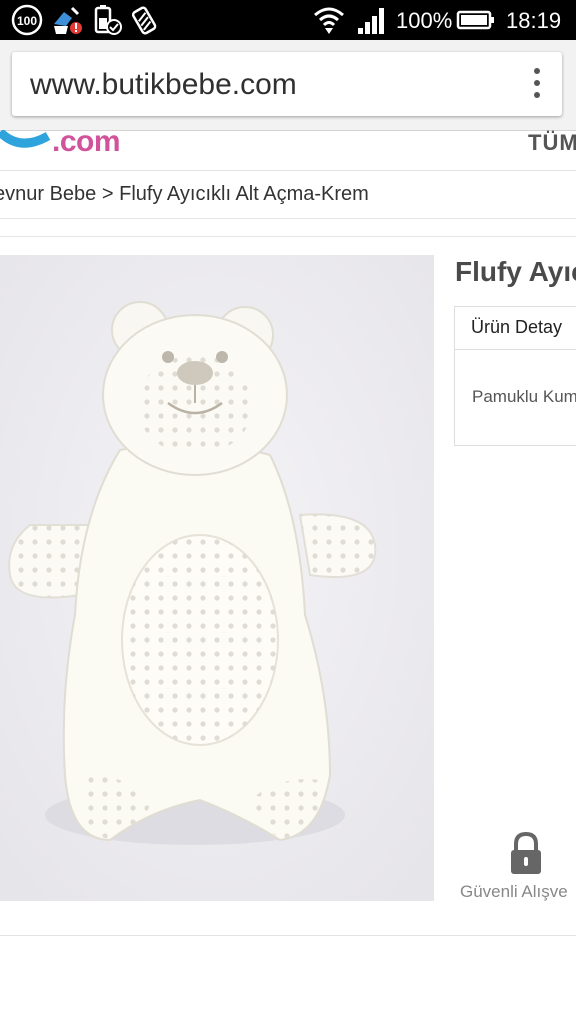  Describe the element at coordinates (68, 20) in the screenshot. I see `cleaner-alert-icon` at that location.